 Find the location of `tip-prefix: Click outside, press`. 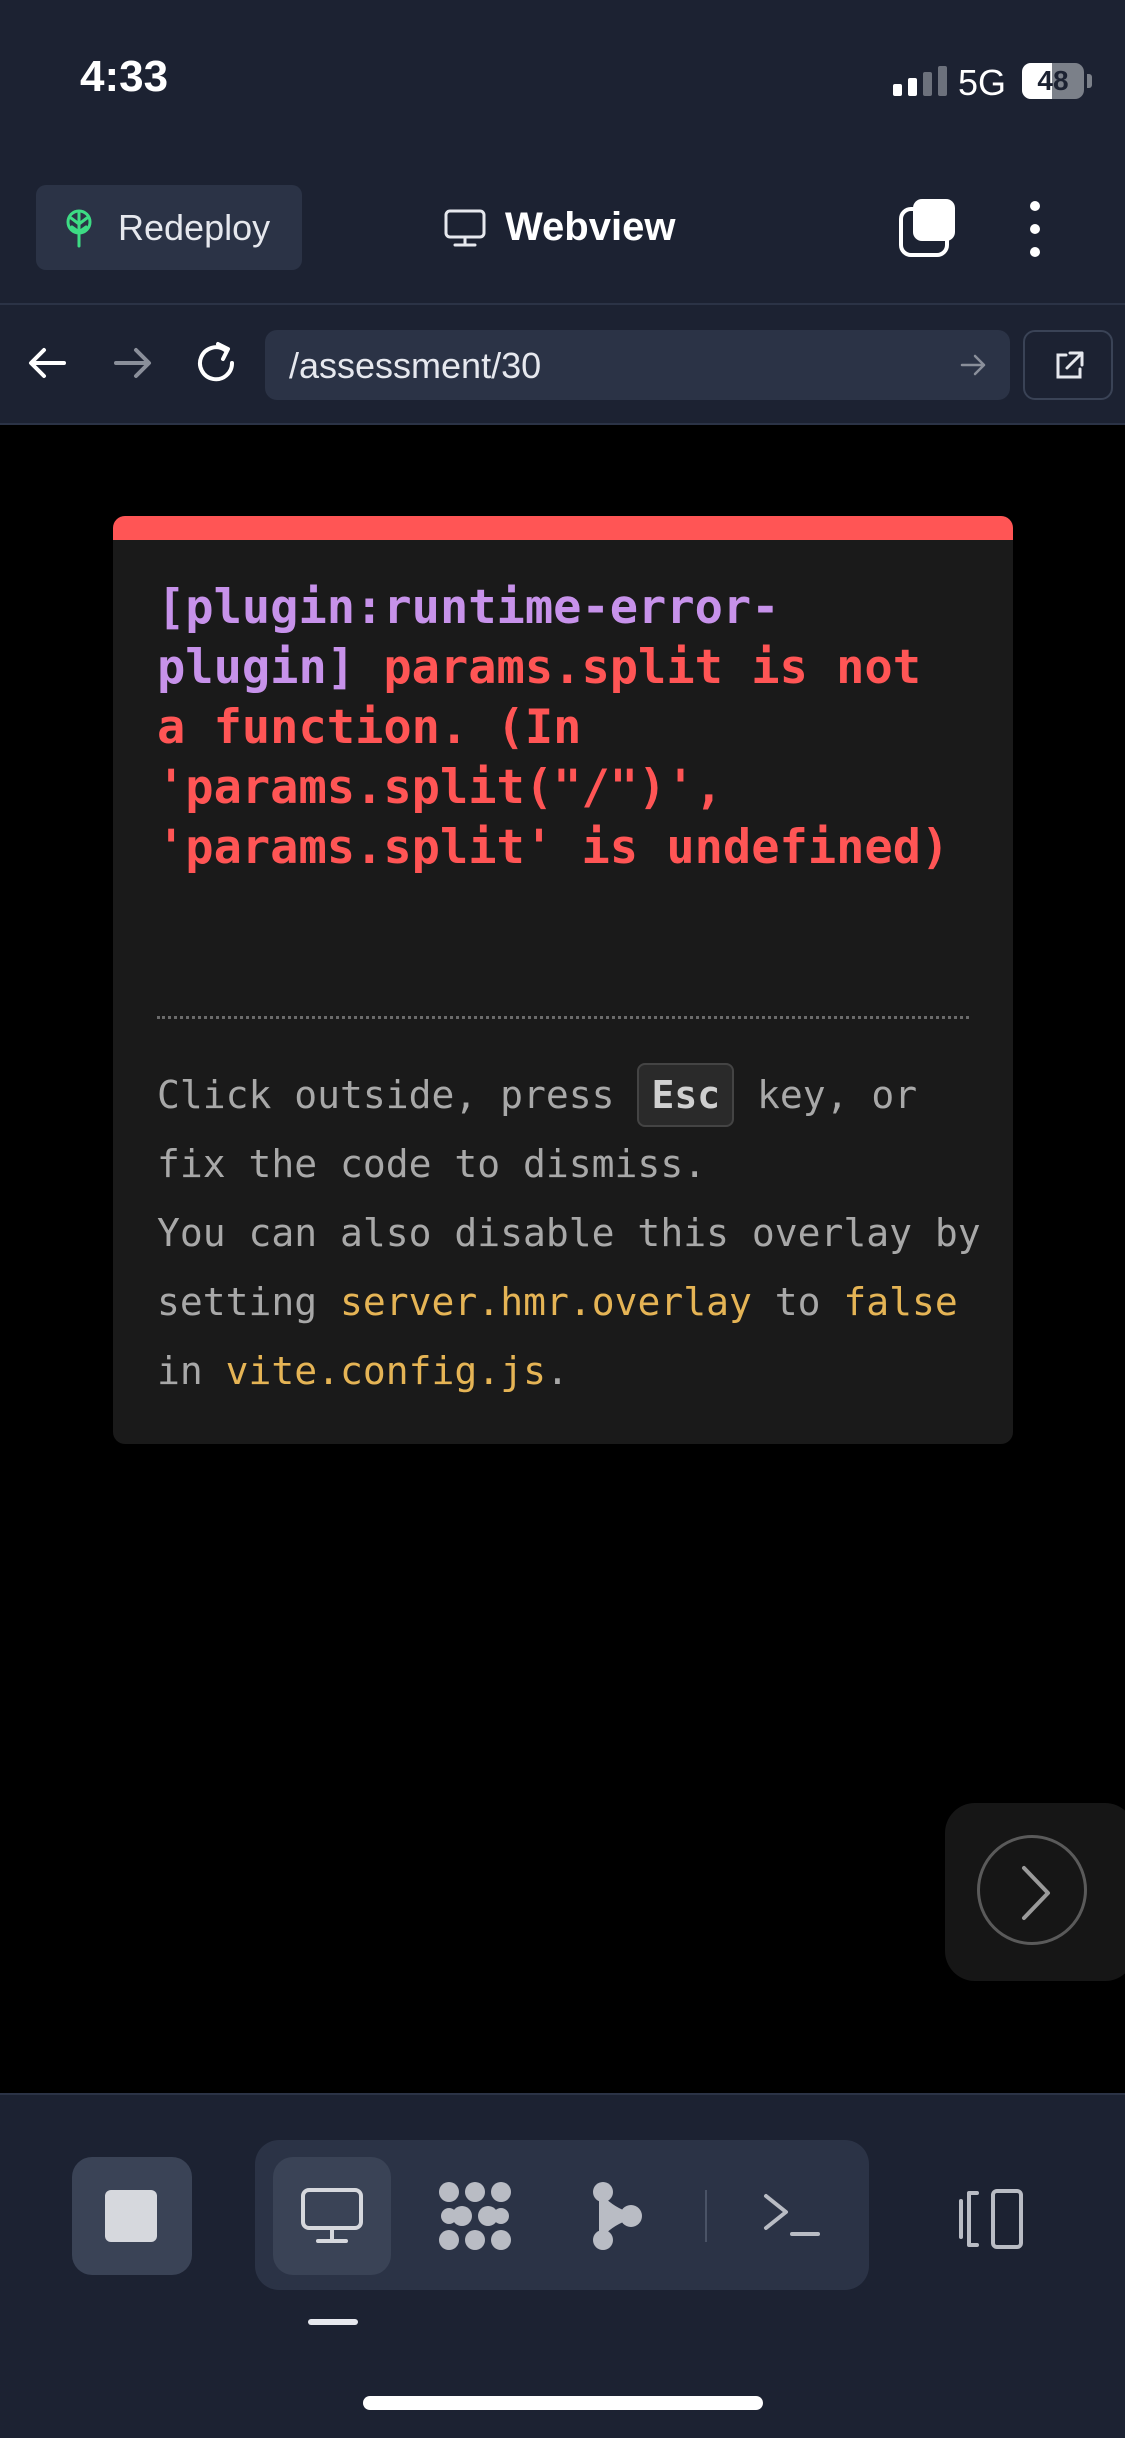

tip-prefix: Click outside, press is located at coordinates (386, 1095).